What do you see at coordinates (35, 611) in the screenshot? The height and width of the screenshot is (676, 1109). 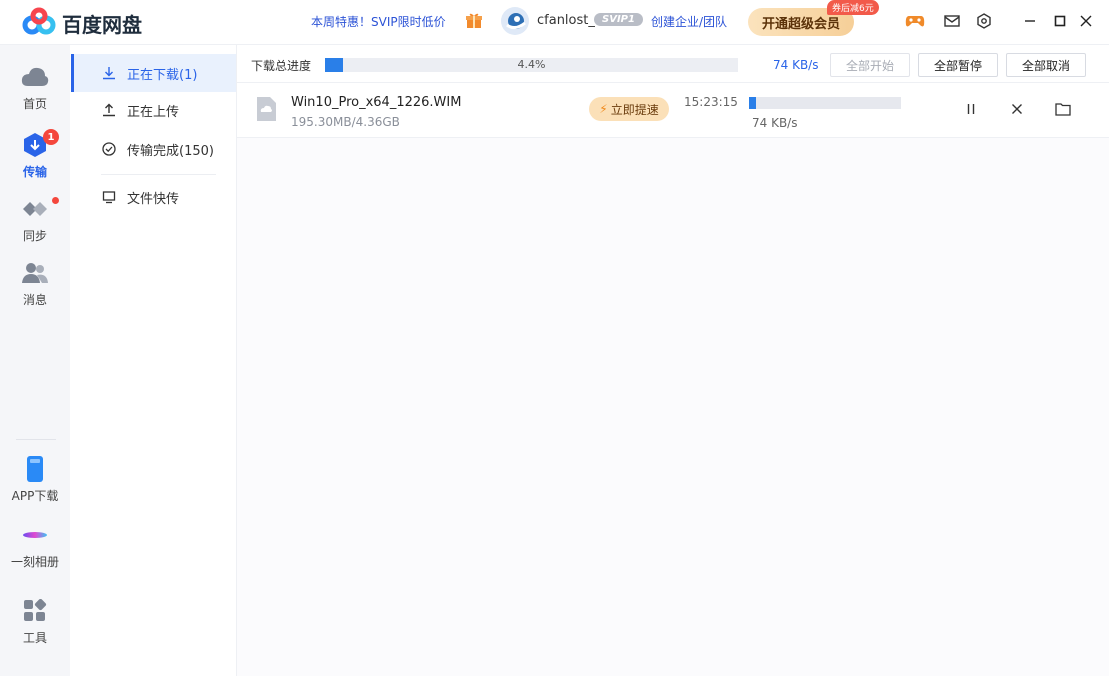 I see `tools-icon` at bounding box center [35, 611].